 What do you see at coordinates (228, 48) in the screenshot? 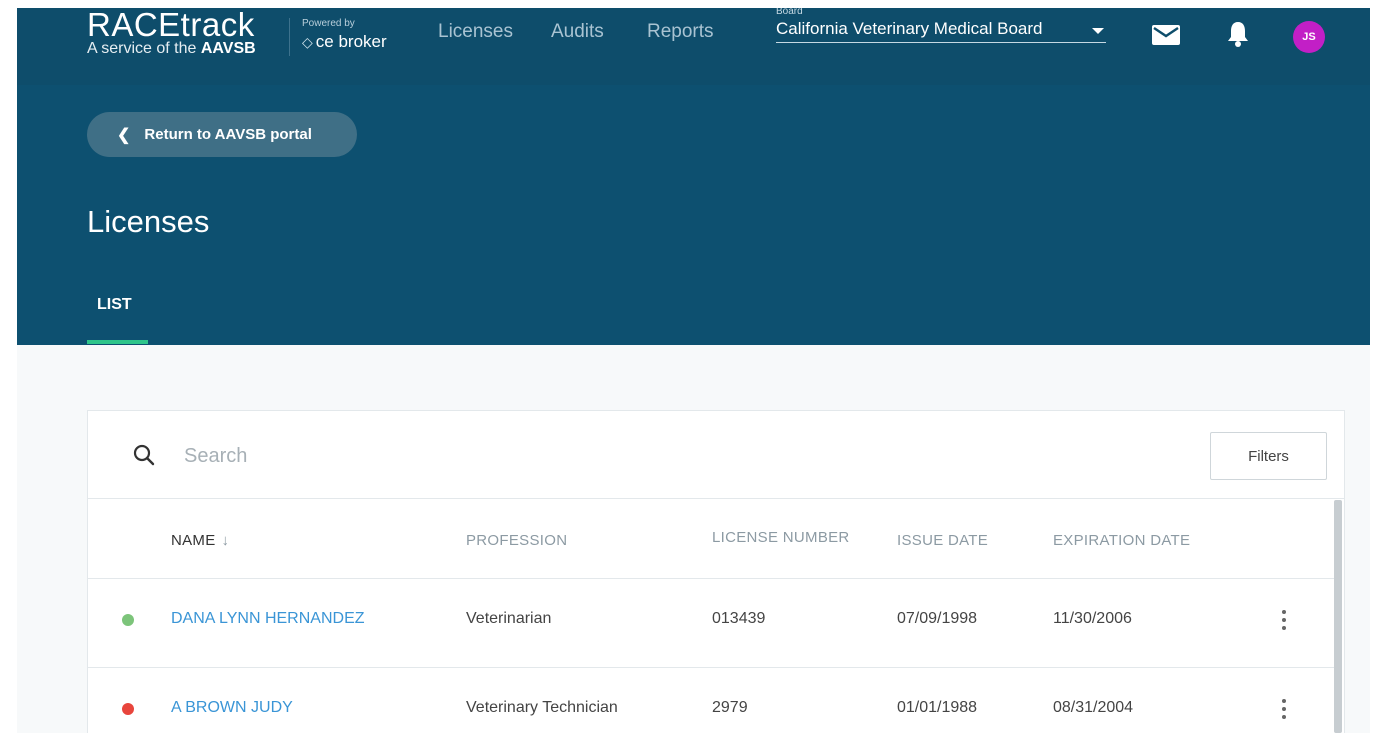
I see `brand-subtitle-org: AAVSB` at bounding box center [228, 48].